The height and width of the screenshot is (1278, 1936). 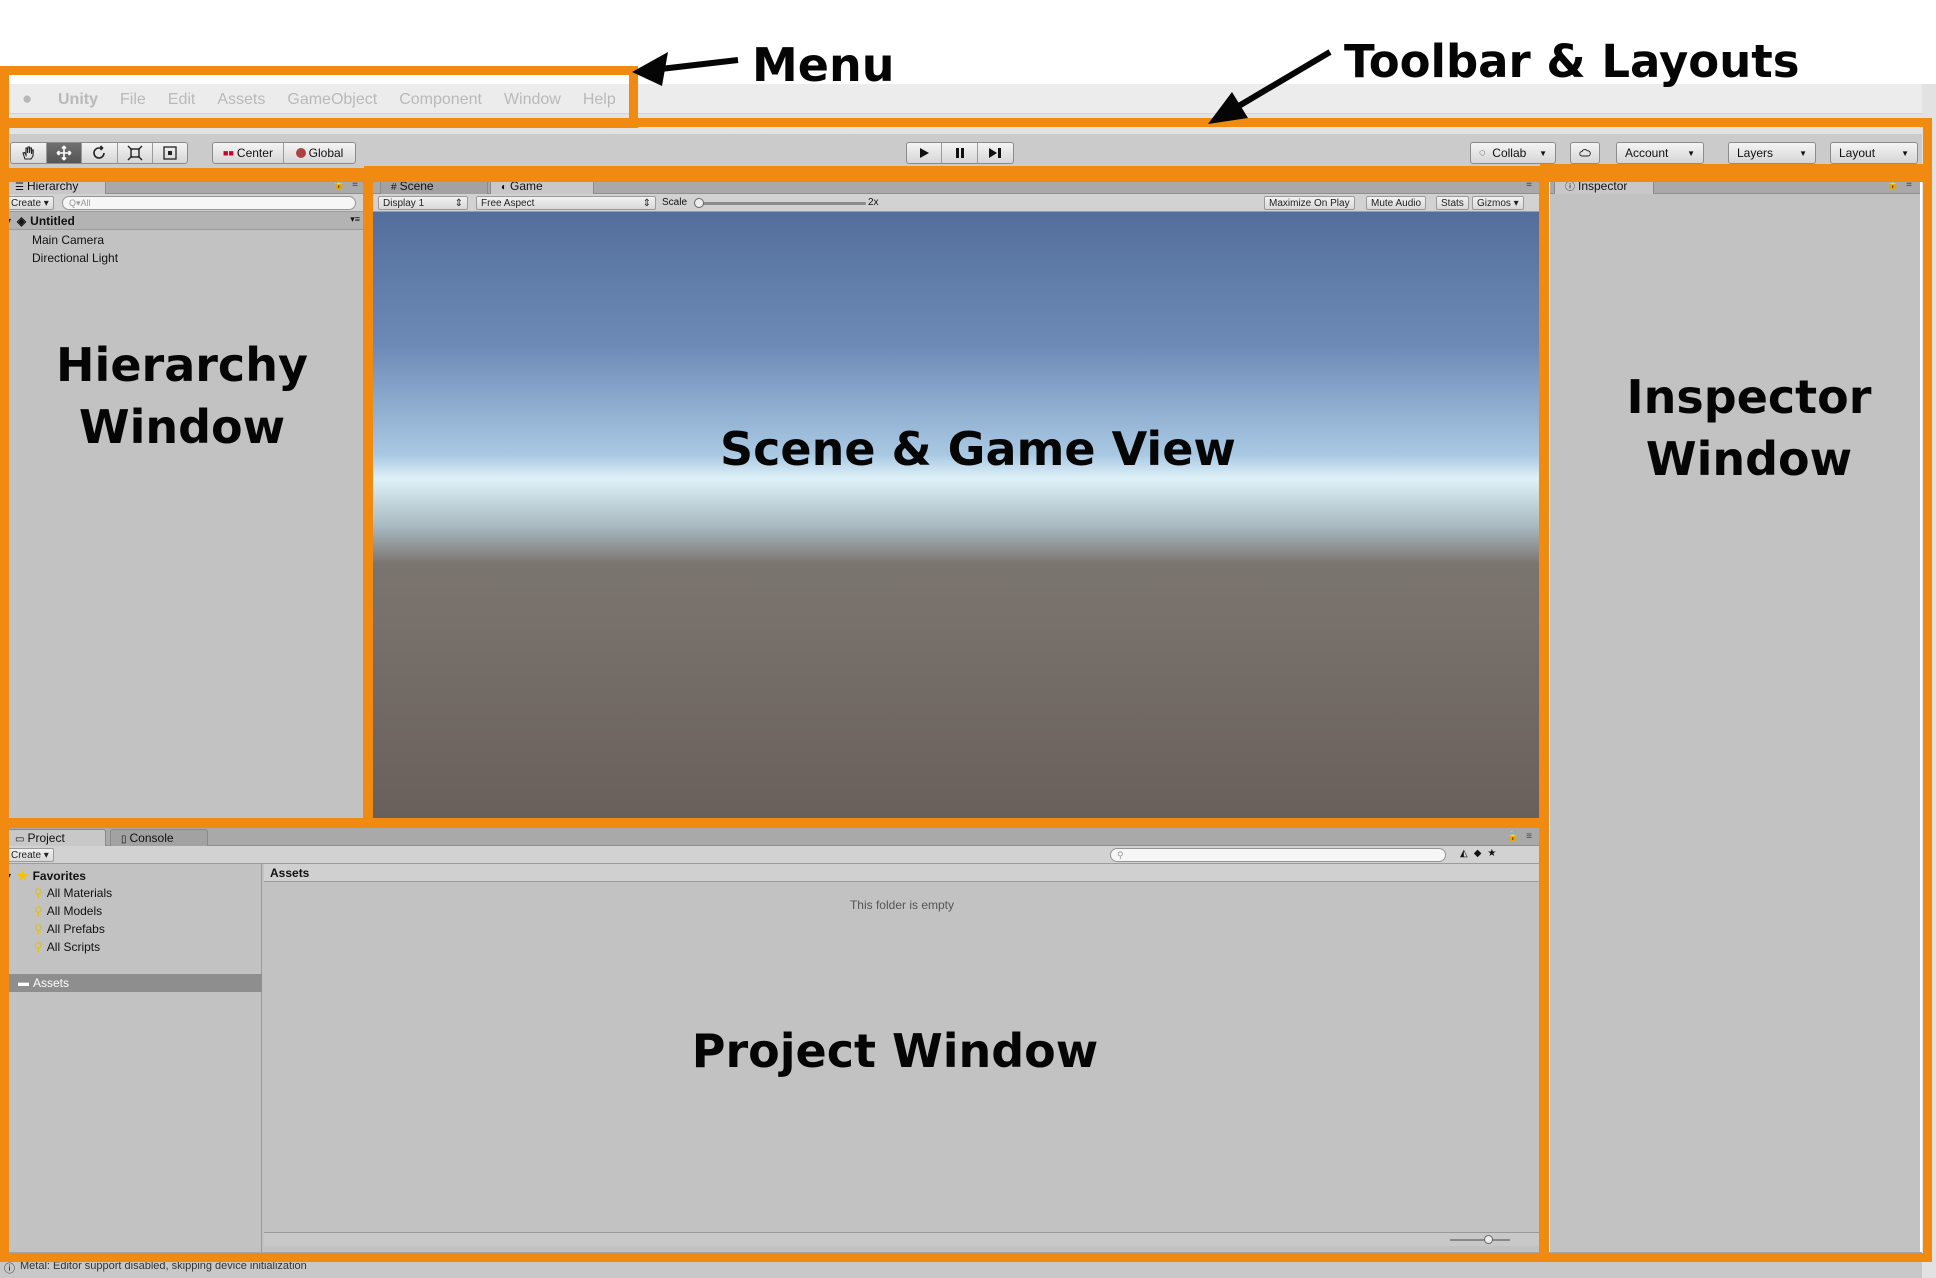 I want to click on favorite-item-label: All Prefabs, so click(x=75, y=929).